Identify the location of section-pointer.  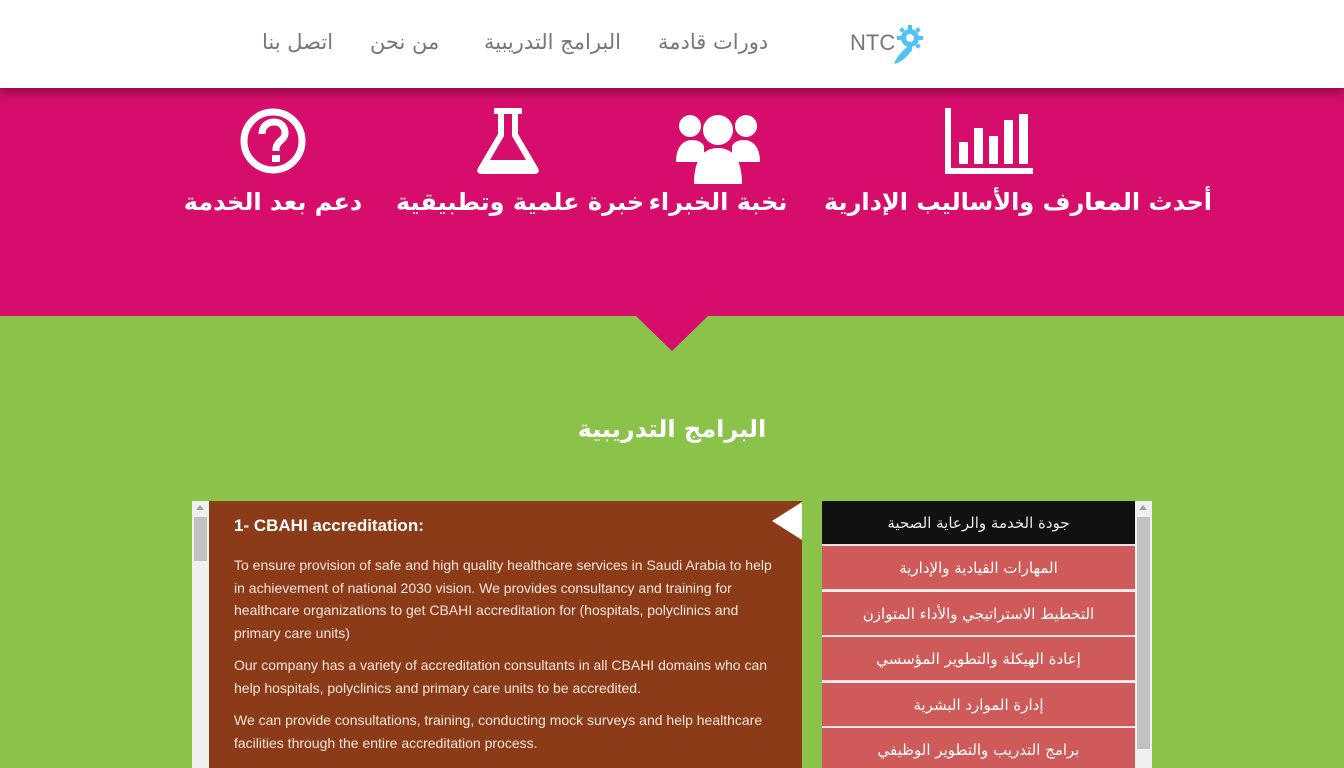
(672, 333).